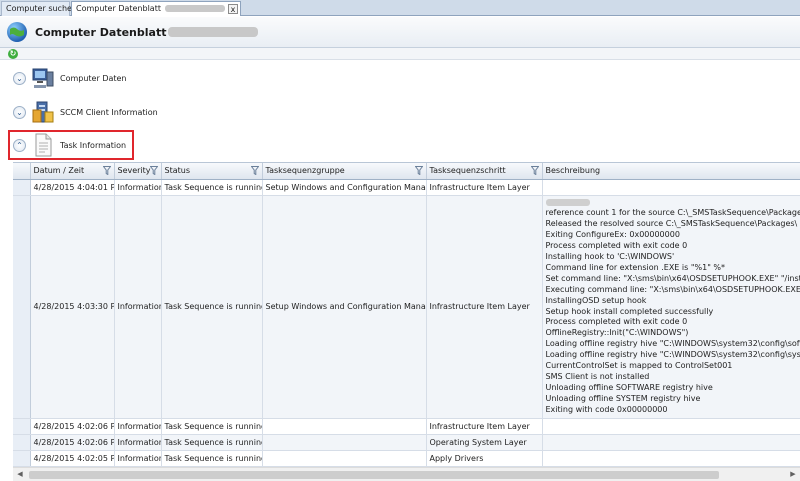  What do you see at coordinates (71, 145) in the screenshot?
I see `highlight-box` at bounding box center [71, 145].